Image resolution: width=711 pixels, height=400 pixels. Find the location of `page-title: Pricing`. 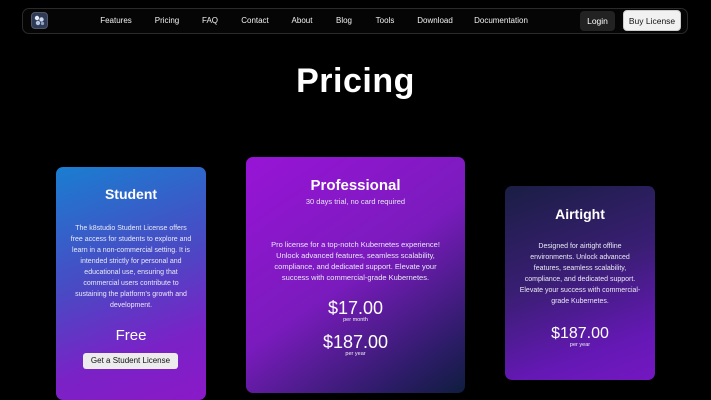

page-title: Pricing is located at coordinates (355, 81).